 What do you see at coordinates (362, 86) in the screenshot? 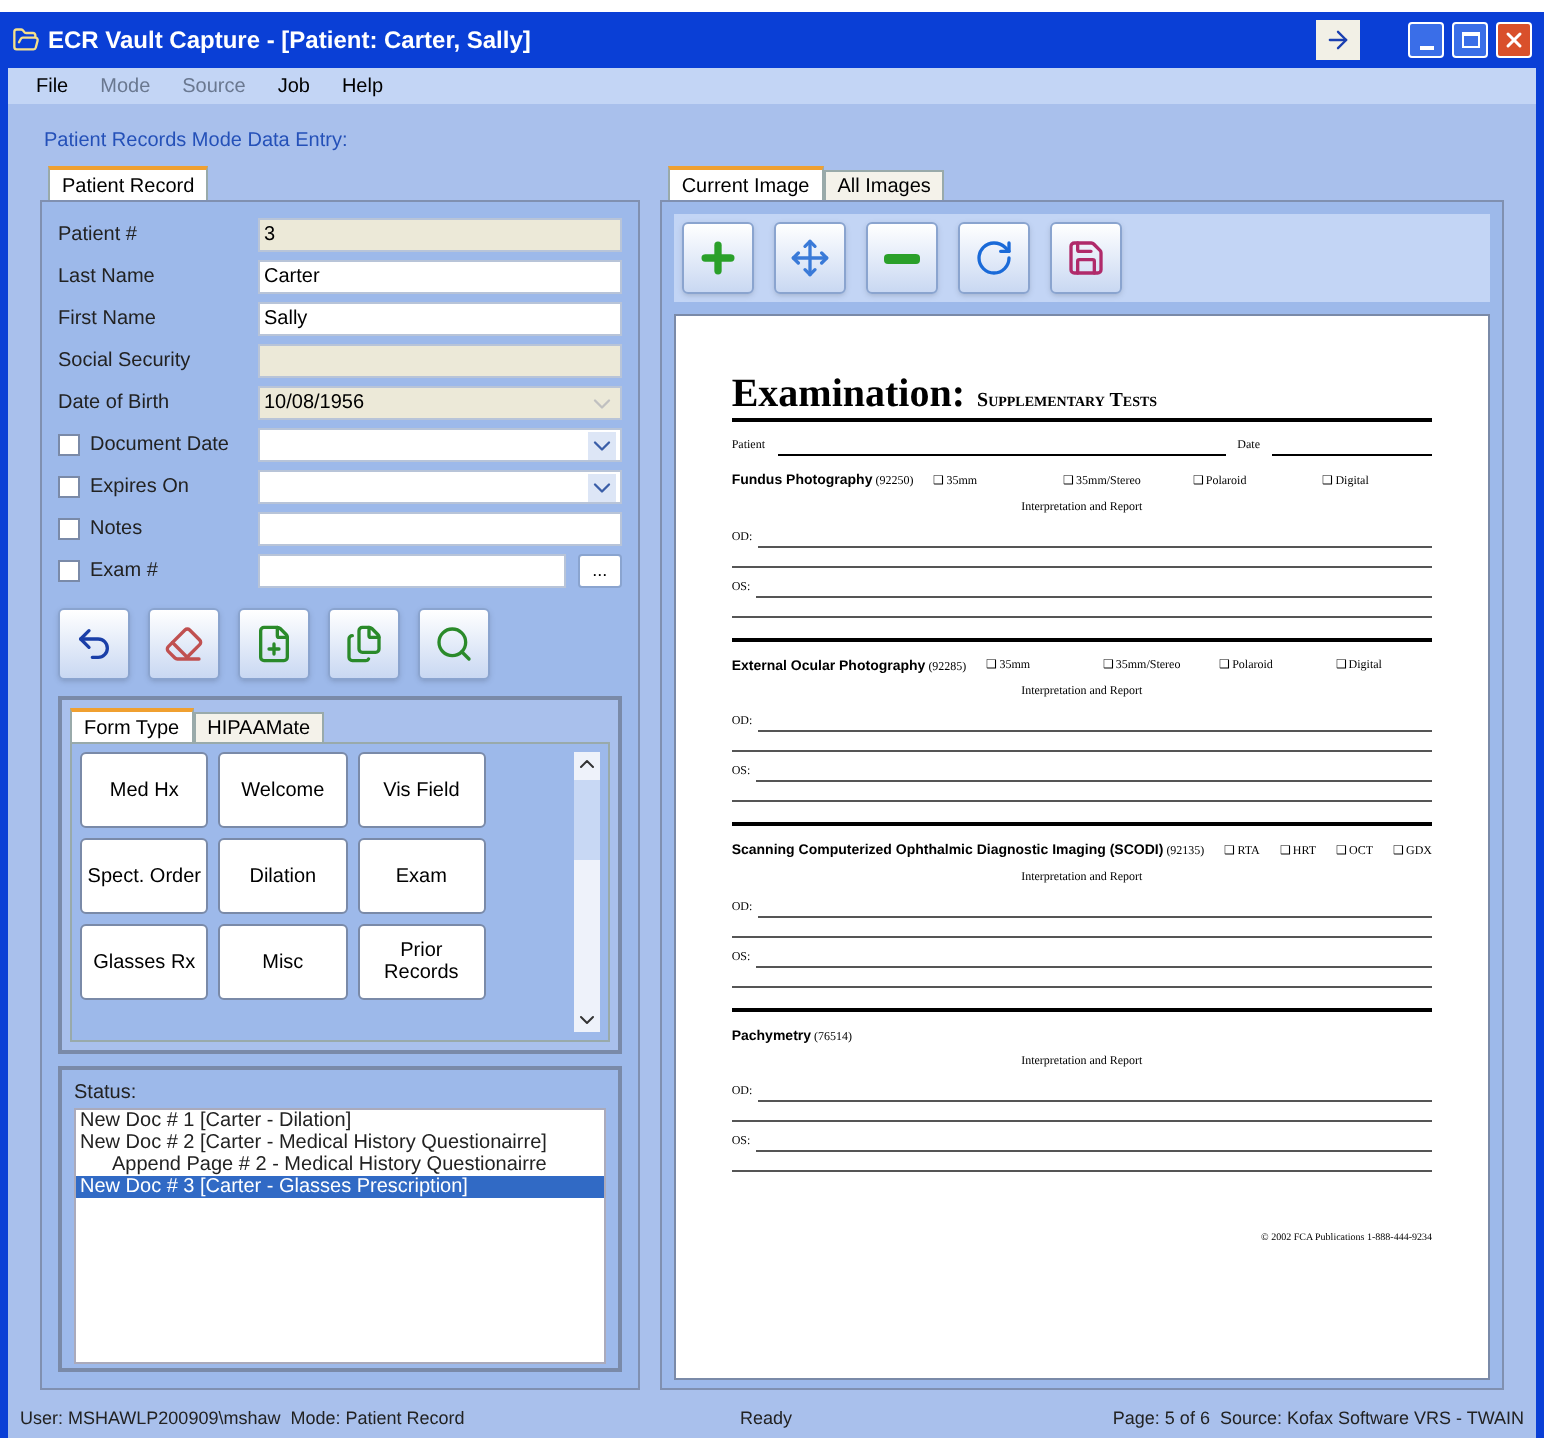
I see `menu-item: Help` at bounding box center [362, 86].